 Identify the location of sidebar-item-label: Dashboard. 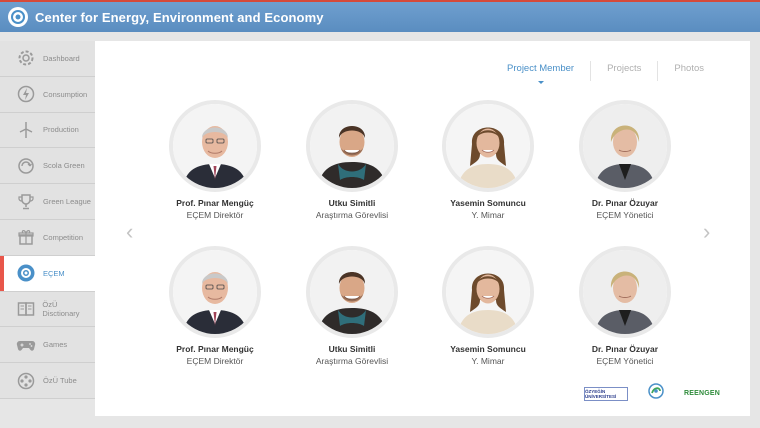
(61, 58).